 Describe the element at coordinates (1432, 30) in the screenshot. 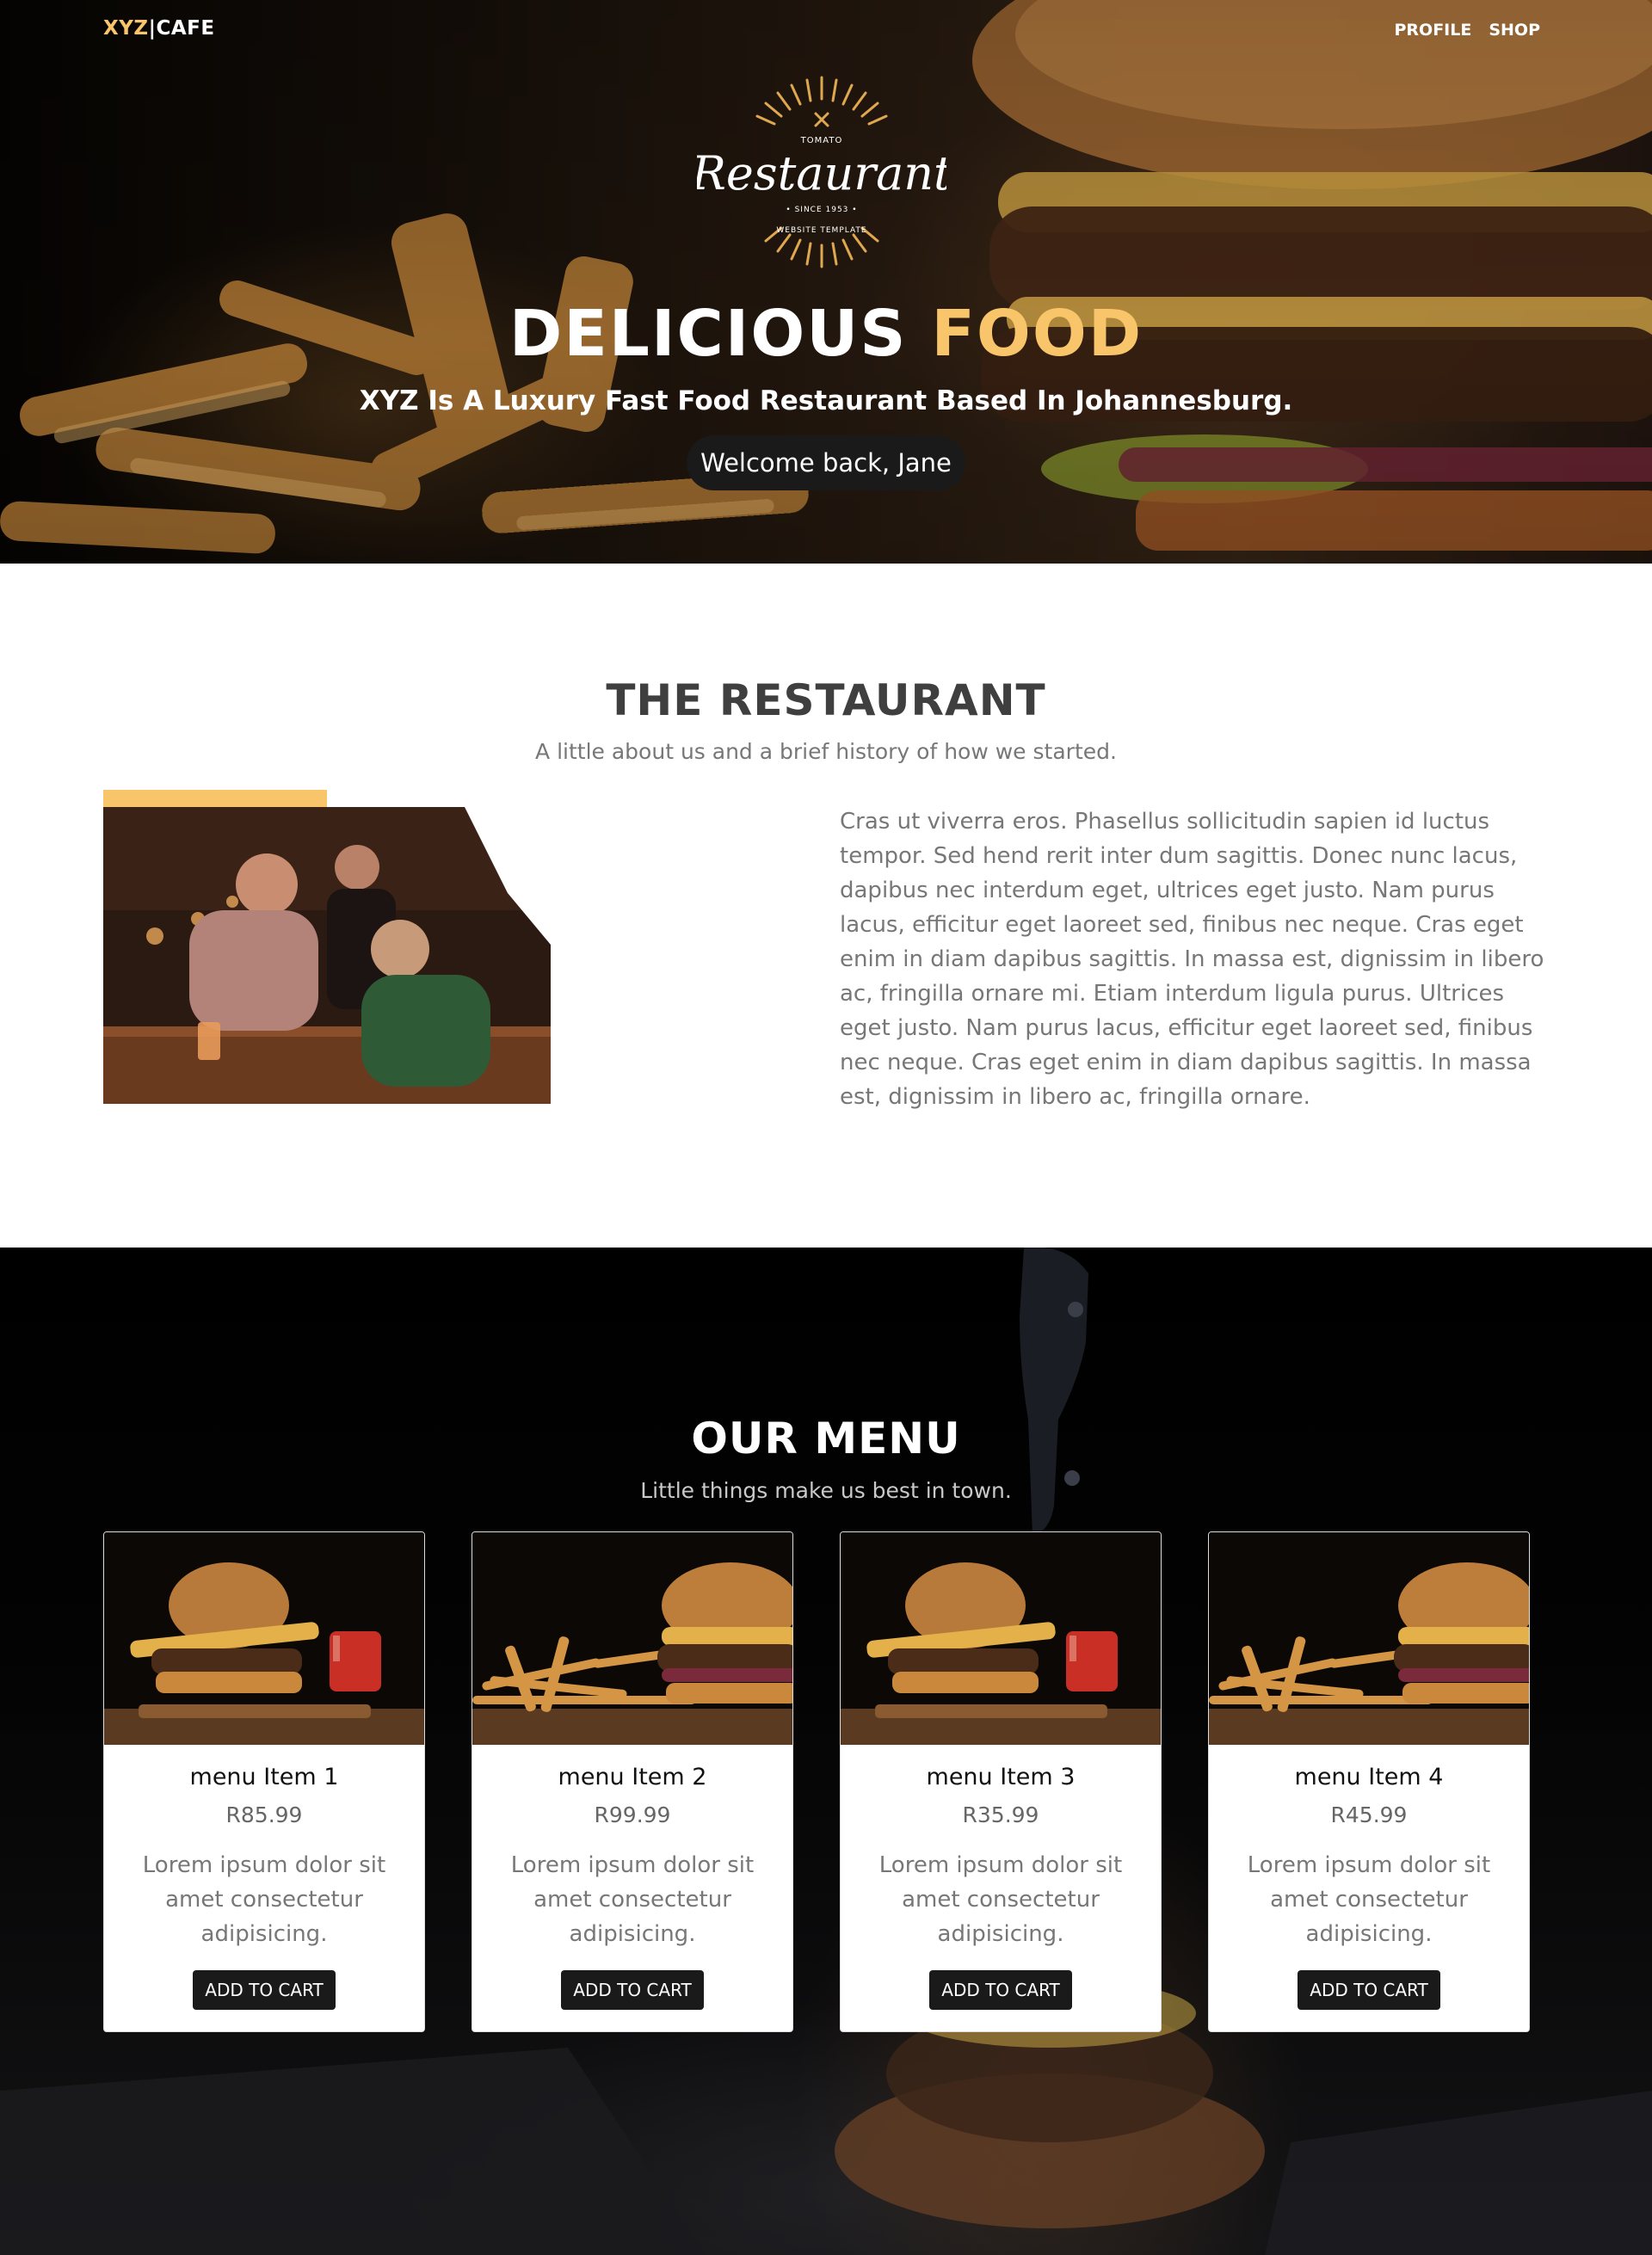

I see `nav-profile-link: PROFILE` at that location.